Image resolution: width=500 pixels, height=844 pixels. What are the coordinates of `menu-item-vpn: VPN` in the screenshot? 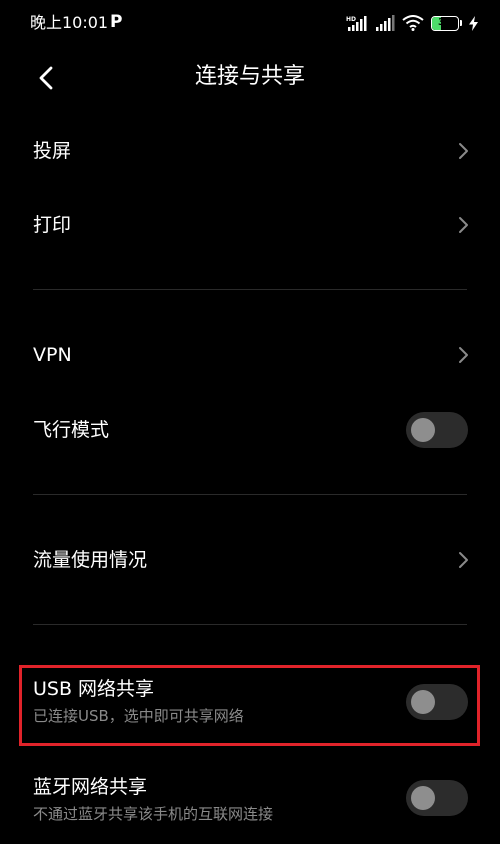 It's located at (250, 355).